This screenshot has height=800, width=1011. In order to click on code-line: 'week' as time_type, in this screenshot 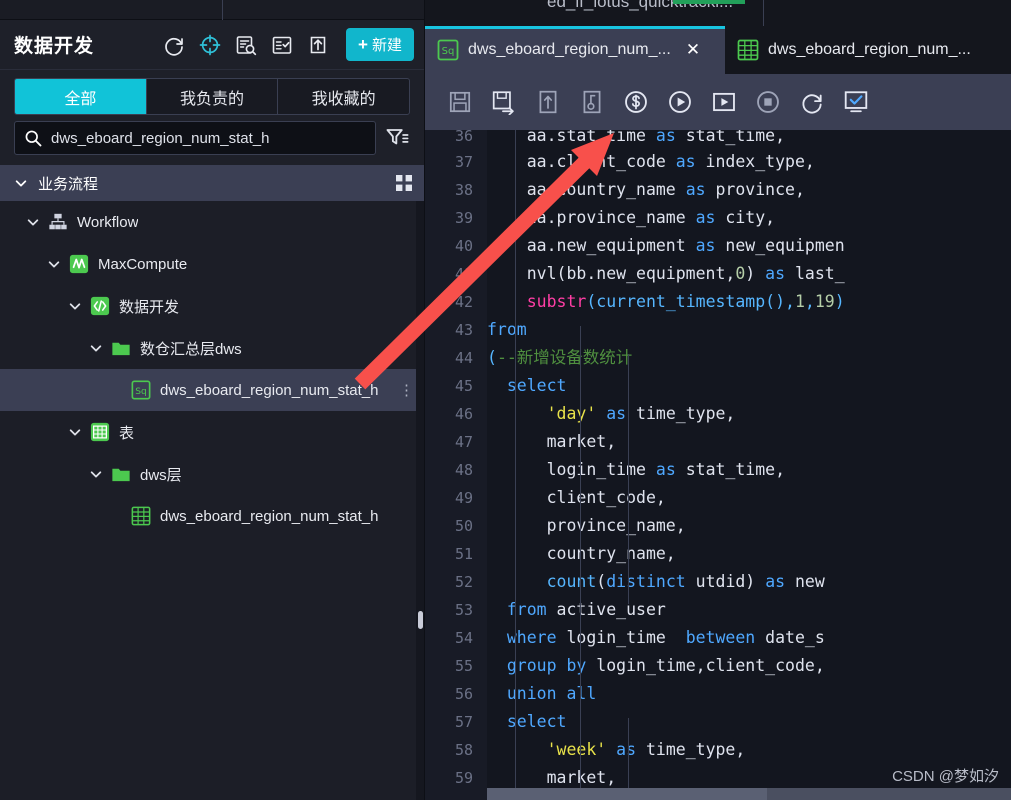, I will do `click(749, 750)`.